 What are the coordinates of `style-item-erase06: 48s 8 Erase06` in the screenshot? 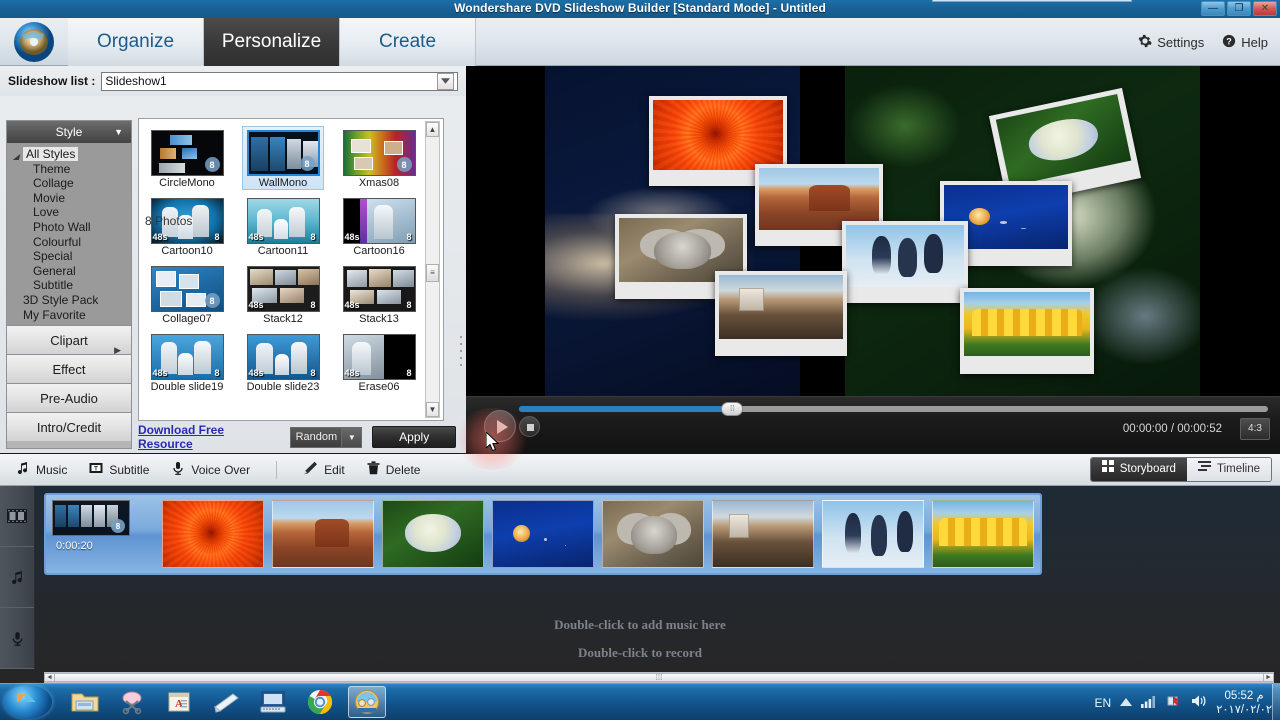 It's located at (379, 362).